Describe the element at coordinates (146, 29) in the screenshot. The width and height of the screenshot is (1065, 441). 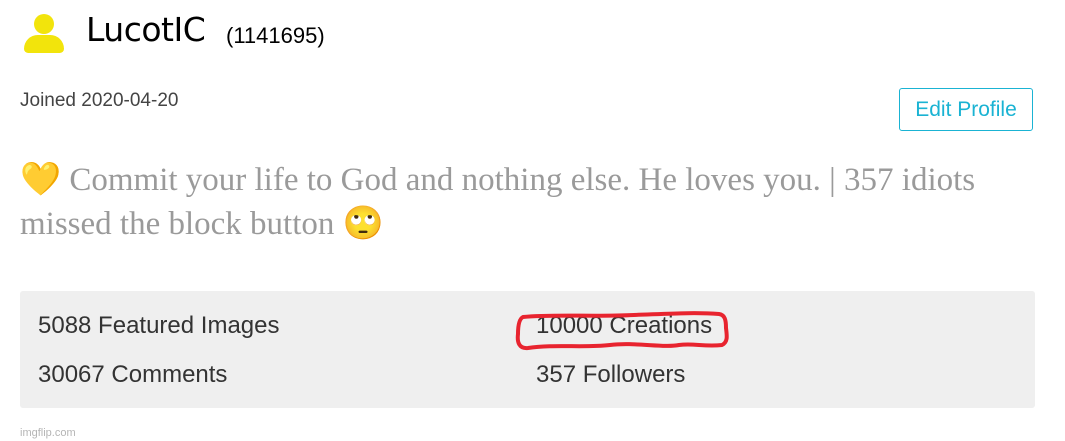
I see `profile-username: LucotIC` at that location.